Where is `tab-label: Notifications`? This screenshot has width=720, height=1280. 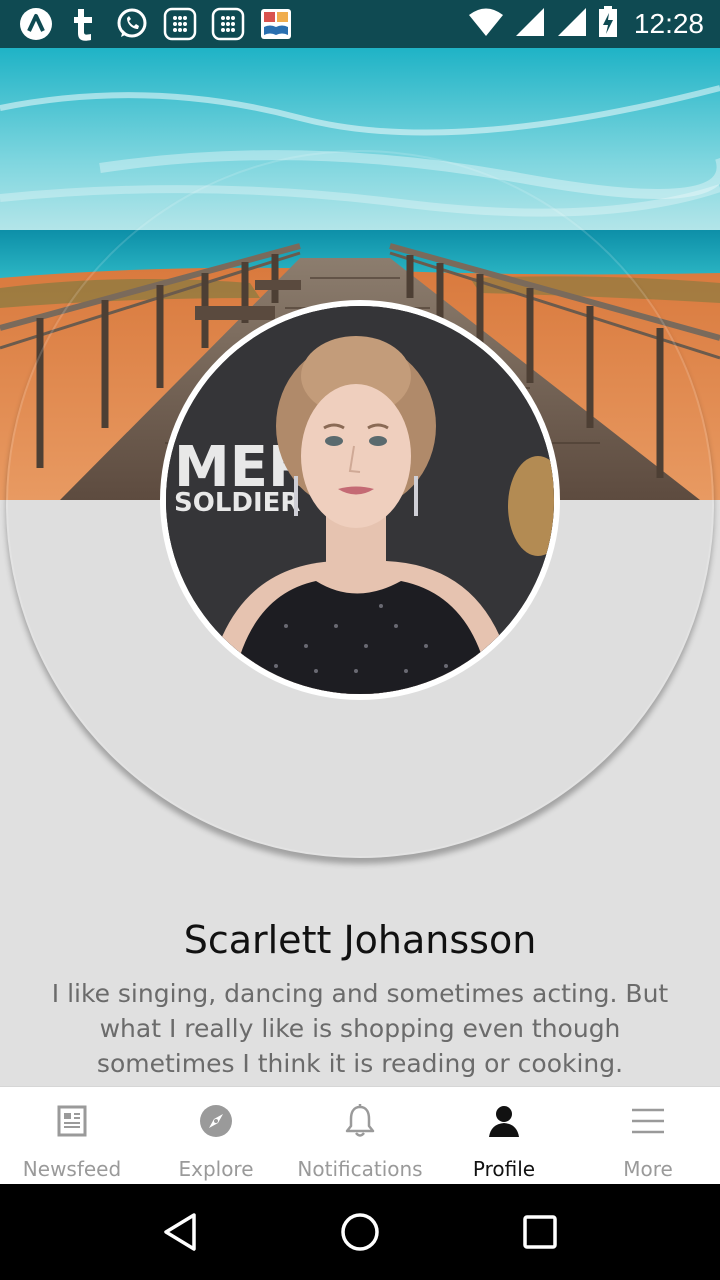
tab-label: Notifications is located at coordinates (360, 1169).